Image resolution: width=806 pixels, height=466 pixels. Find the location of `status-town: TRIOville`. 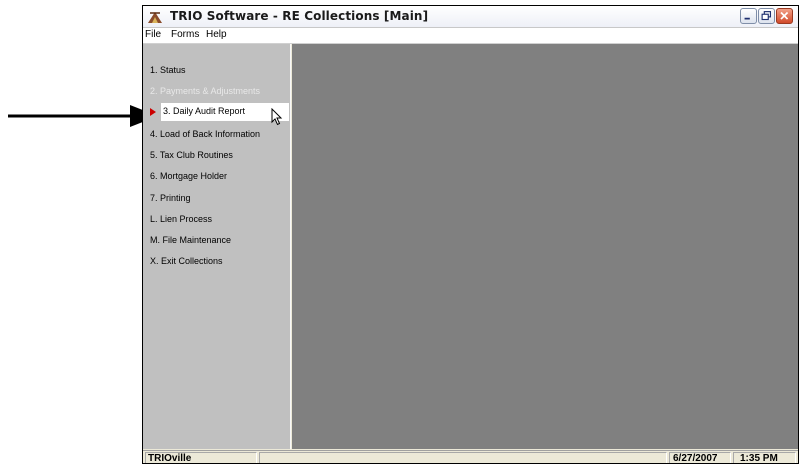

status-town: TRIOville is located at coordinates (170, 458).